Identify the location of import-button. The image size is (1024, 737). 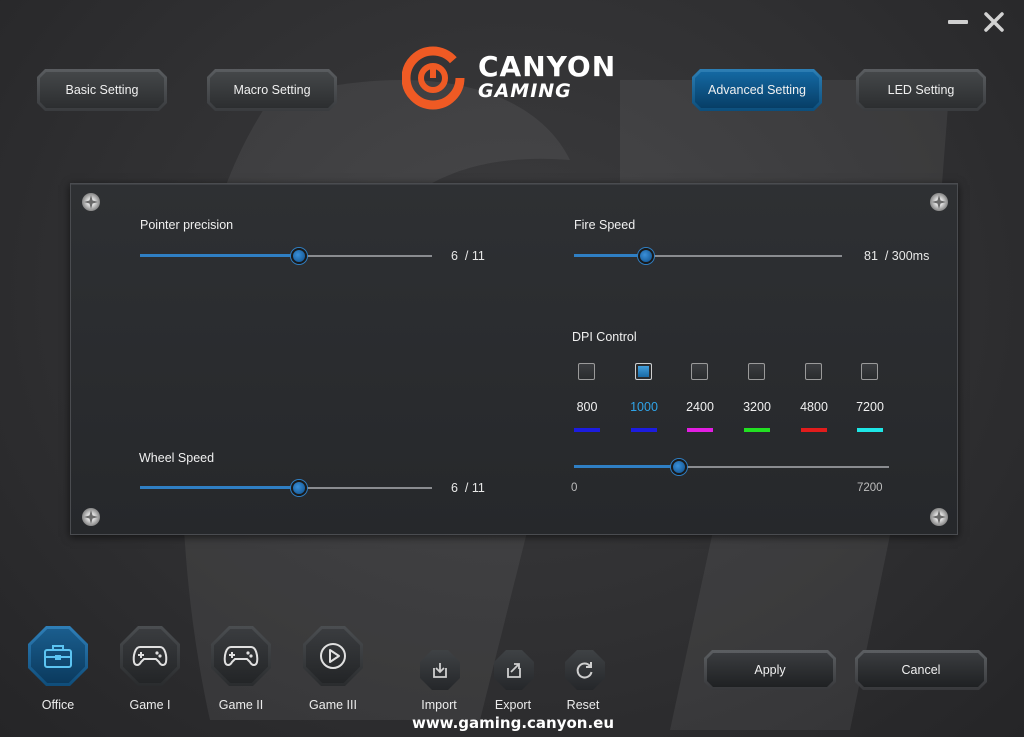
(440, 670).